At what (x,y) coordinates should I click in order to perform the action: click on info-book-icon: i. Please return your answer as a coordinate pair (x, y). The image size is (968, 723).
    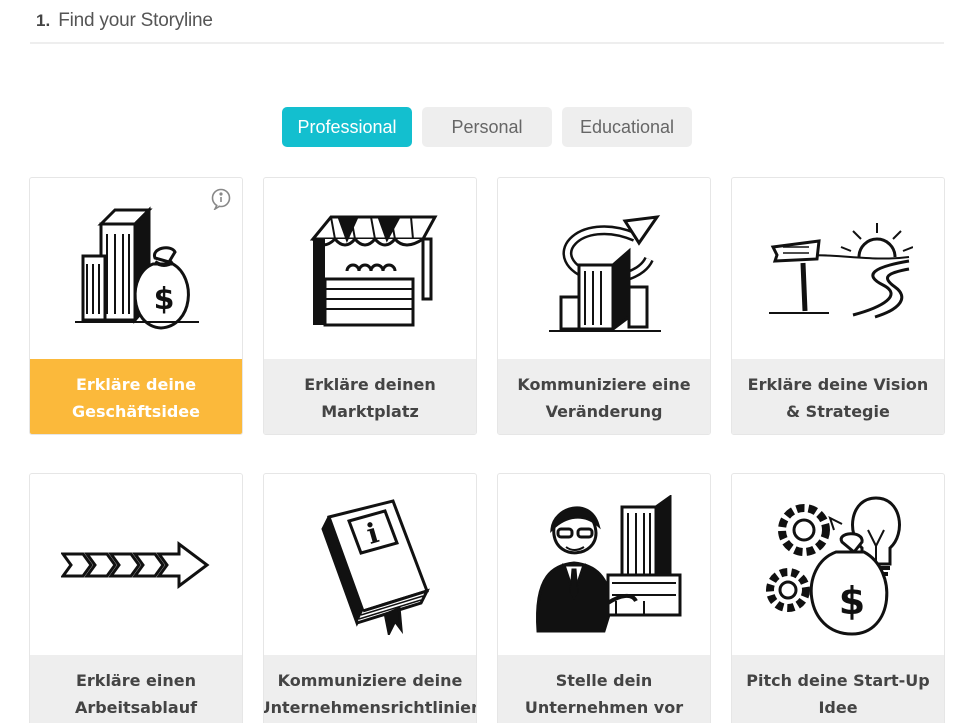
    Looking at the image, I should click on (375, 566).